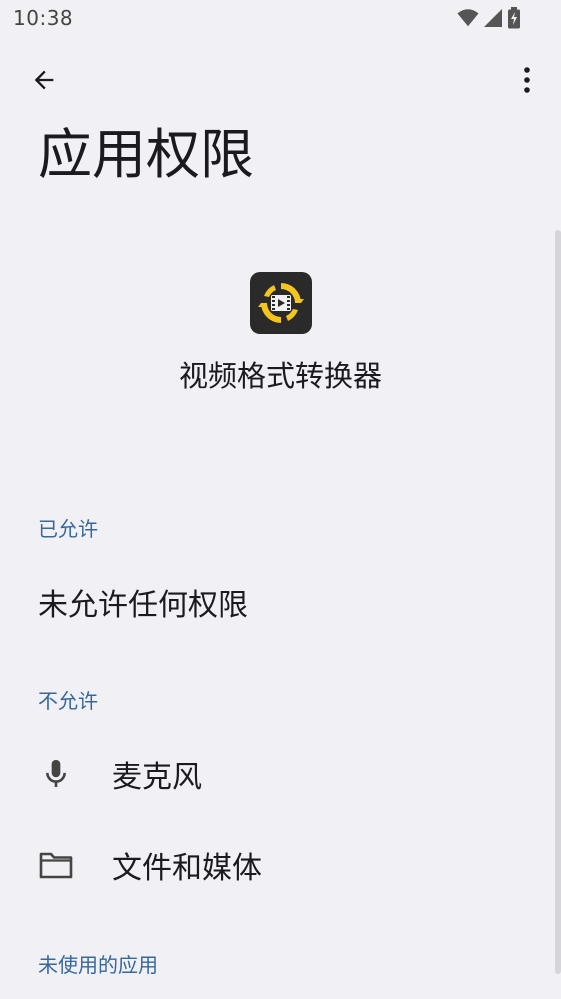 This screenshot has width=561, height=999. Describe the element at coordinates (280, 303) in the screenshot. I see `video-converter-app-icon` at that location.